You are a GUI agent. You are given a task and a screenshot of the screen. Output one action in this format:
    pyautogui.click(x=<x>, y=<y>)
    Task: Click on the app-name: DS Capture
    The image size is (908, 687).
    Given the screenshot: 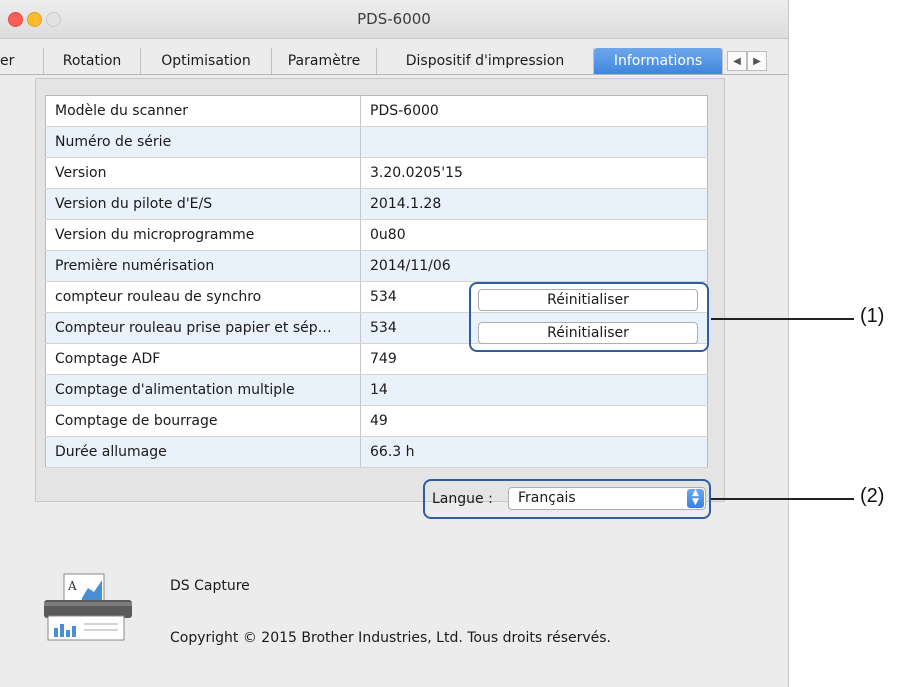 What is the action you would take?
    pyautogui.click(x=210, y=586)
    